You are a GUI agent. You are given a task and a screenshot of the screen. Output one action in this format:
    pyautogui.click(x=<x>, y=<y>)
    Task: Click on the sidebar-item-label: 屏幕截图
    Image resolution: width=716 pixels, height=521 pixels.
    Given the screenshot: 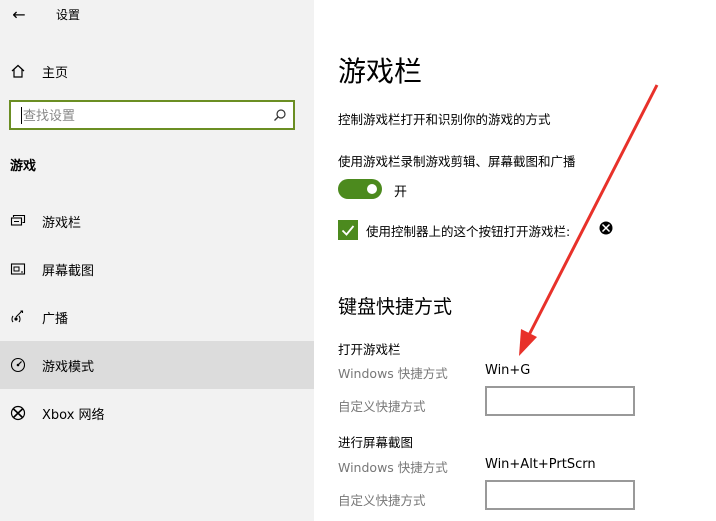 What is the action you would take?
    pyautogui.click(x=68, y=271)
    